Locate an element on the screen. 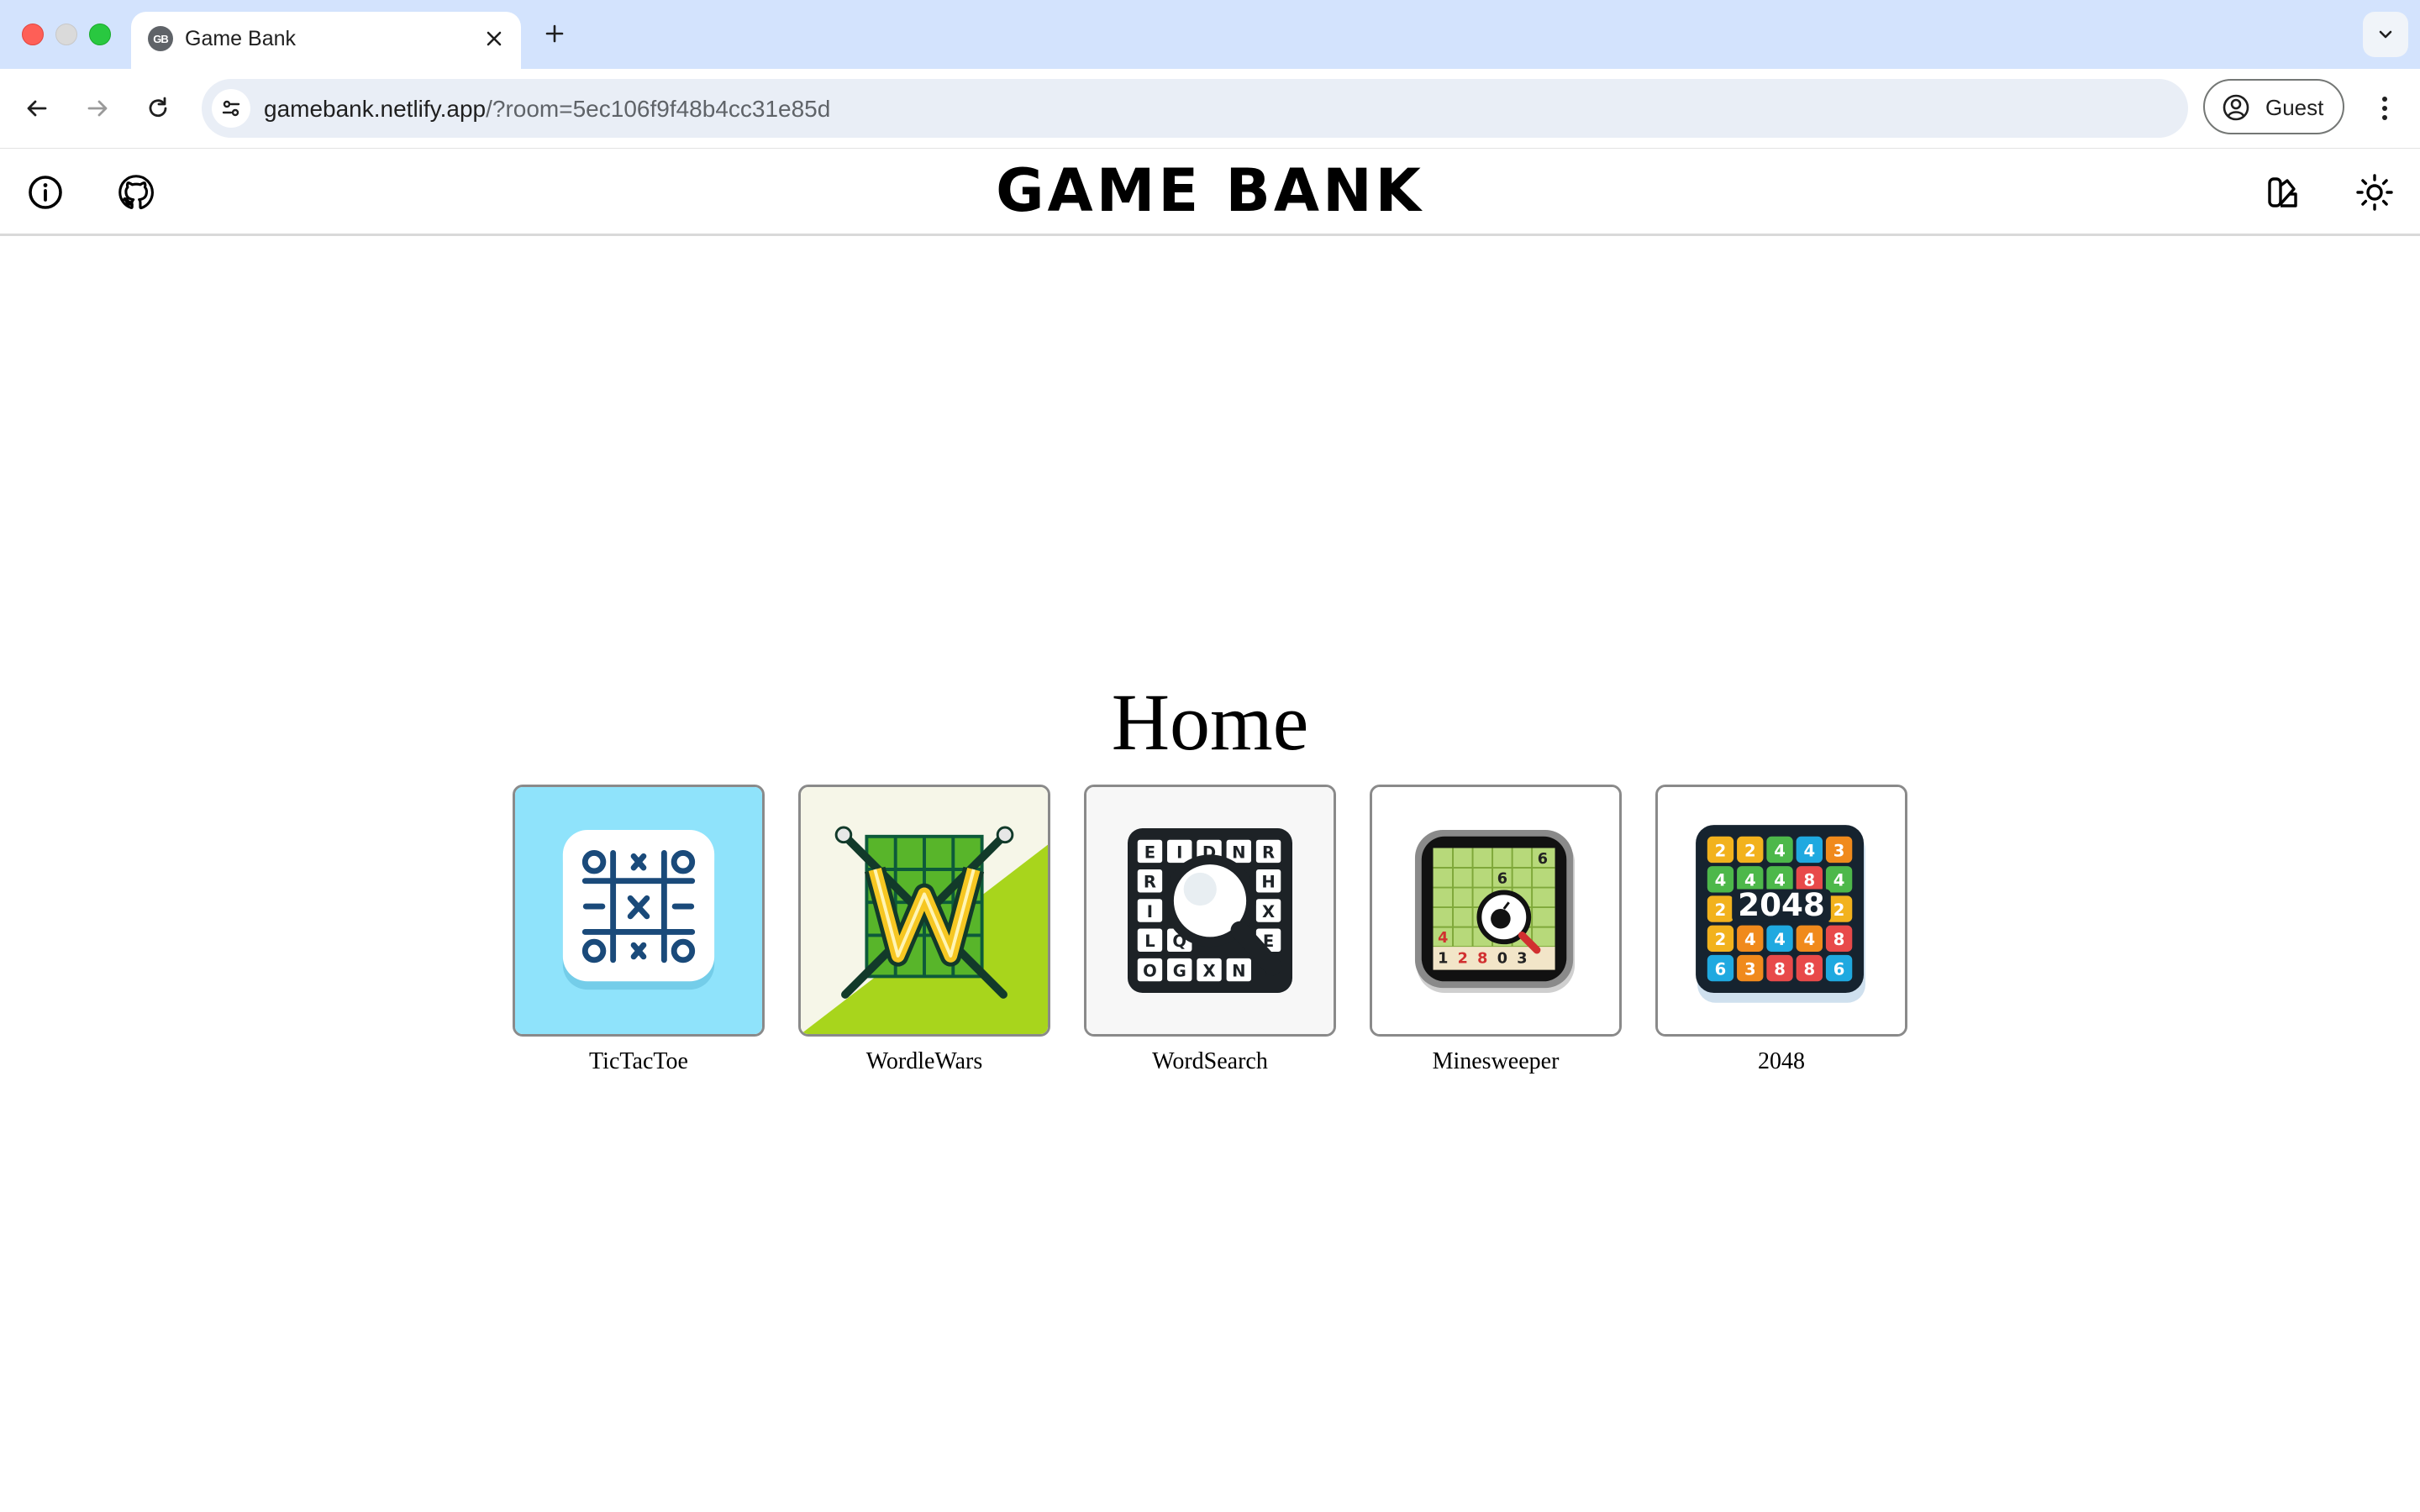 The height and width of the screenshot is (1512, 2420). reload-button is located at coordinates (158, 108).